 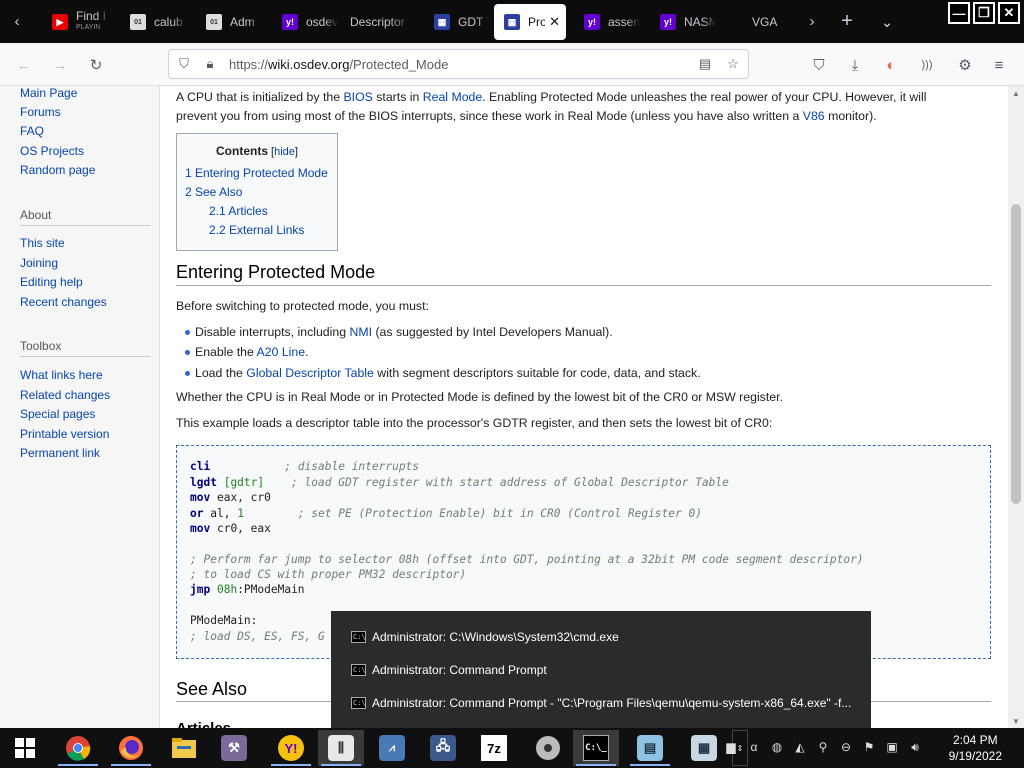 What do you see at coordinates (184, 748) in the screenshot?
I see `taskbar-file-explorer` at bounding box center [184, 748].